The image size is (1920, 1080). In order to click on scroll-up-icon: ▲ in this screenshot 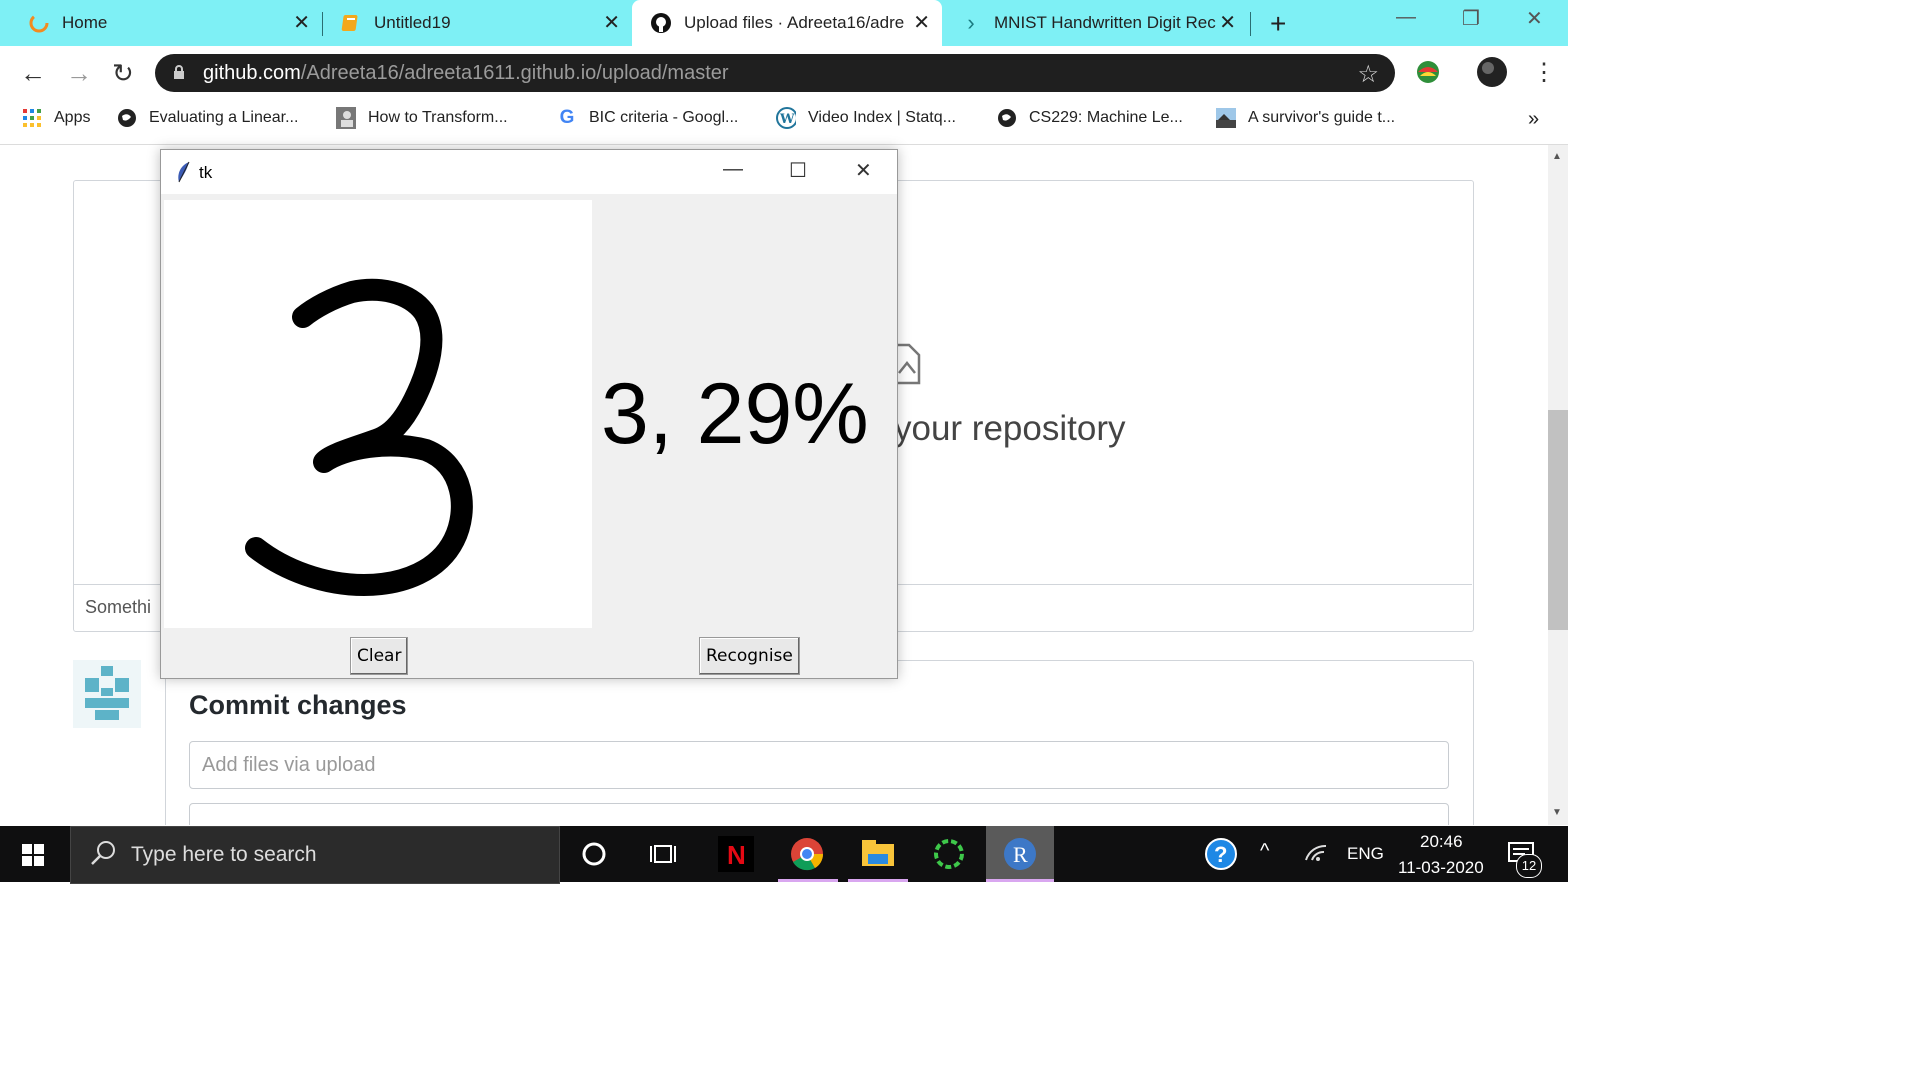, I will do `click(1557, 156)`.